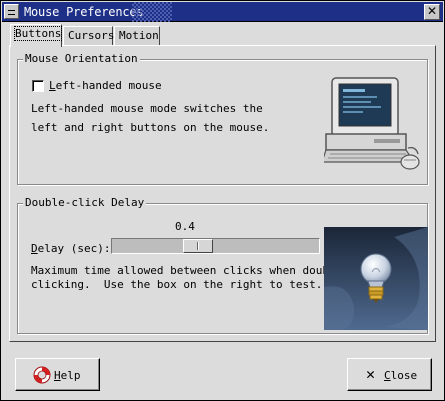 The height and width of the screenshot is (401, 445). Describe the element at coordinates (185, 226) in the screenshot. I see `delay-value: 0.4` at that location.